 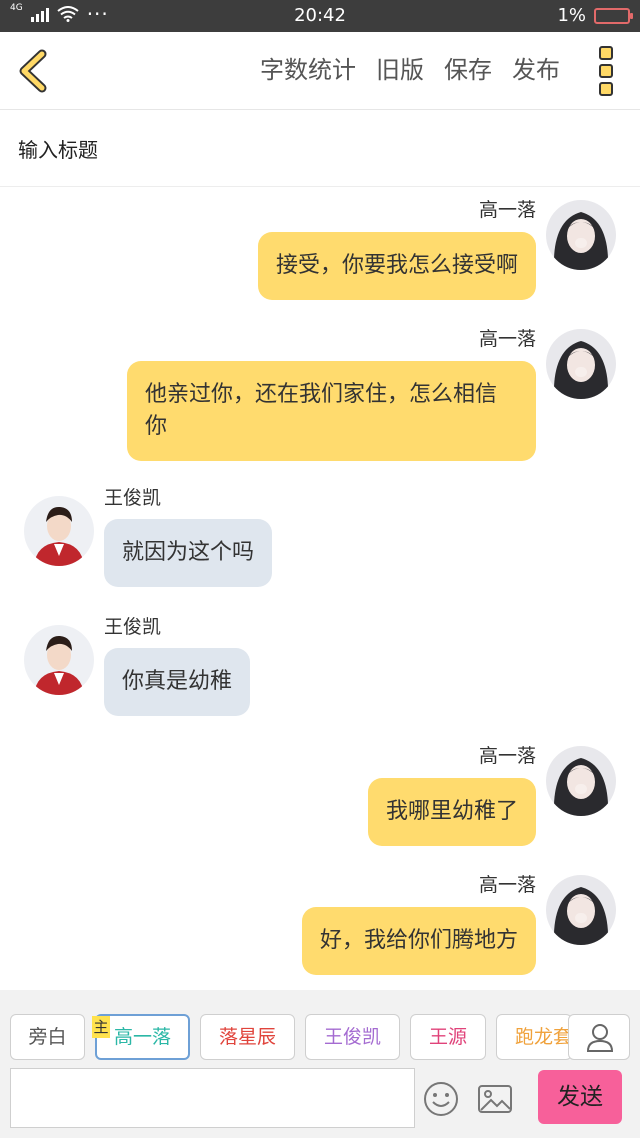 I want to click on user-icon, so click(x=600, y=1038).